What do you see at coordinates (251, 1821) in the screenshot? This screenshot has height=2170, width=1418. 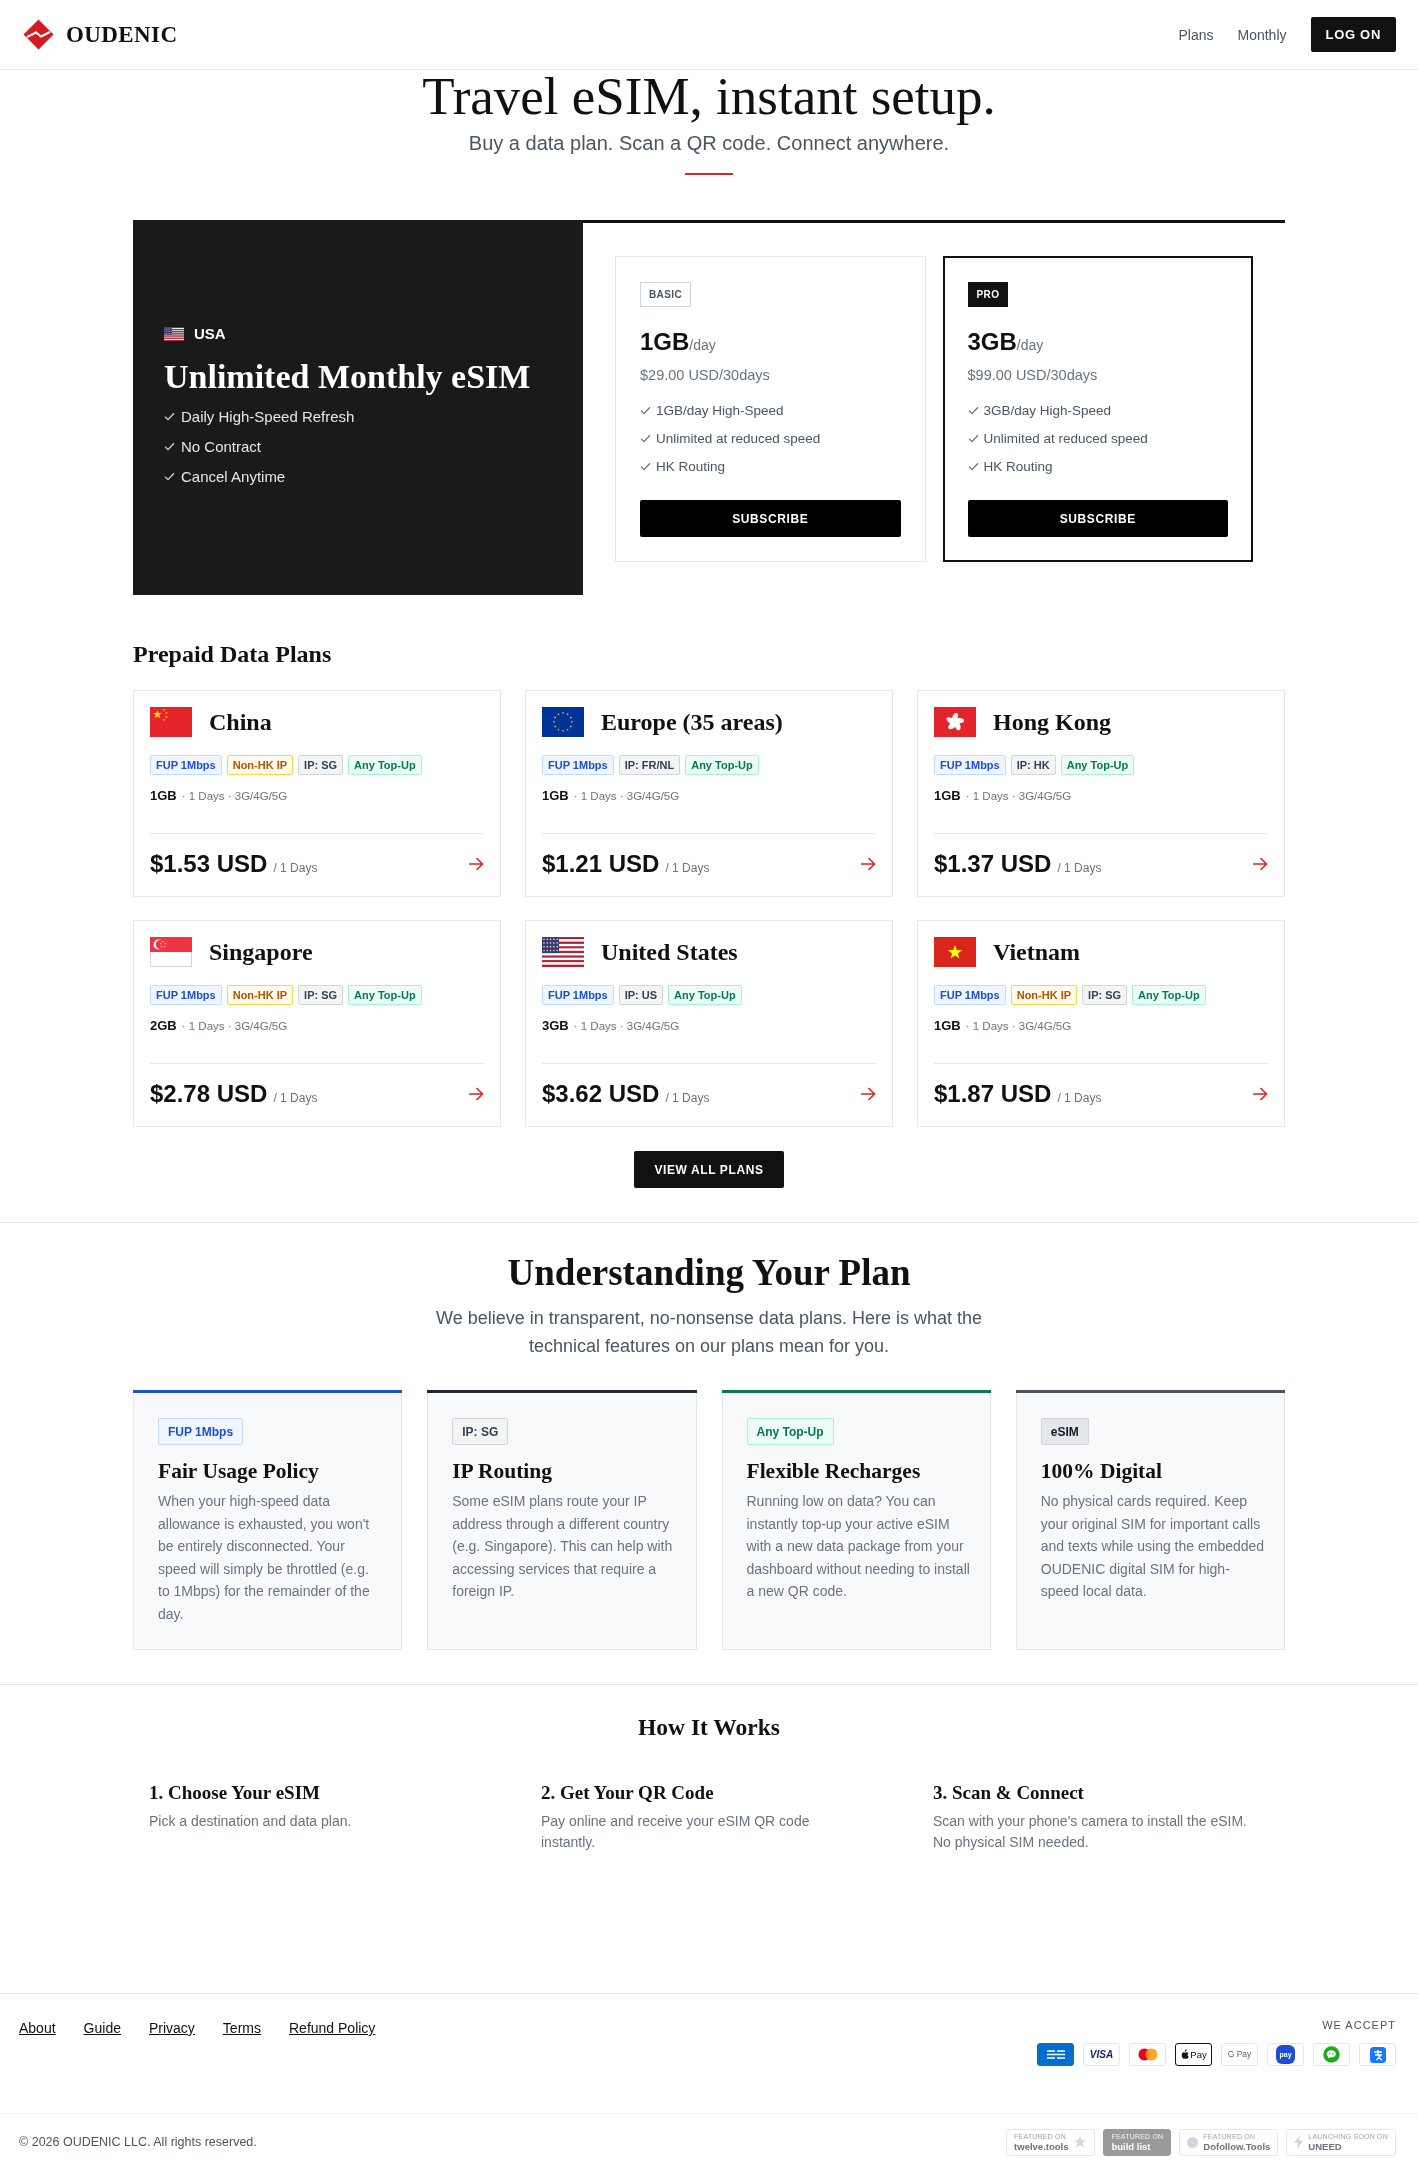 I see `step-text: Pick a destination and data plan.` at bounding box center [251, 1821].